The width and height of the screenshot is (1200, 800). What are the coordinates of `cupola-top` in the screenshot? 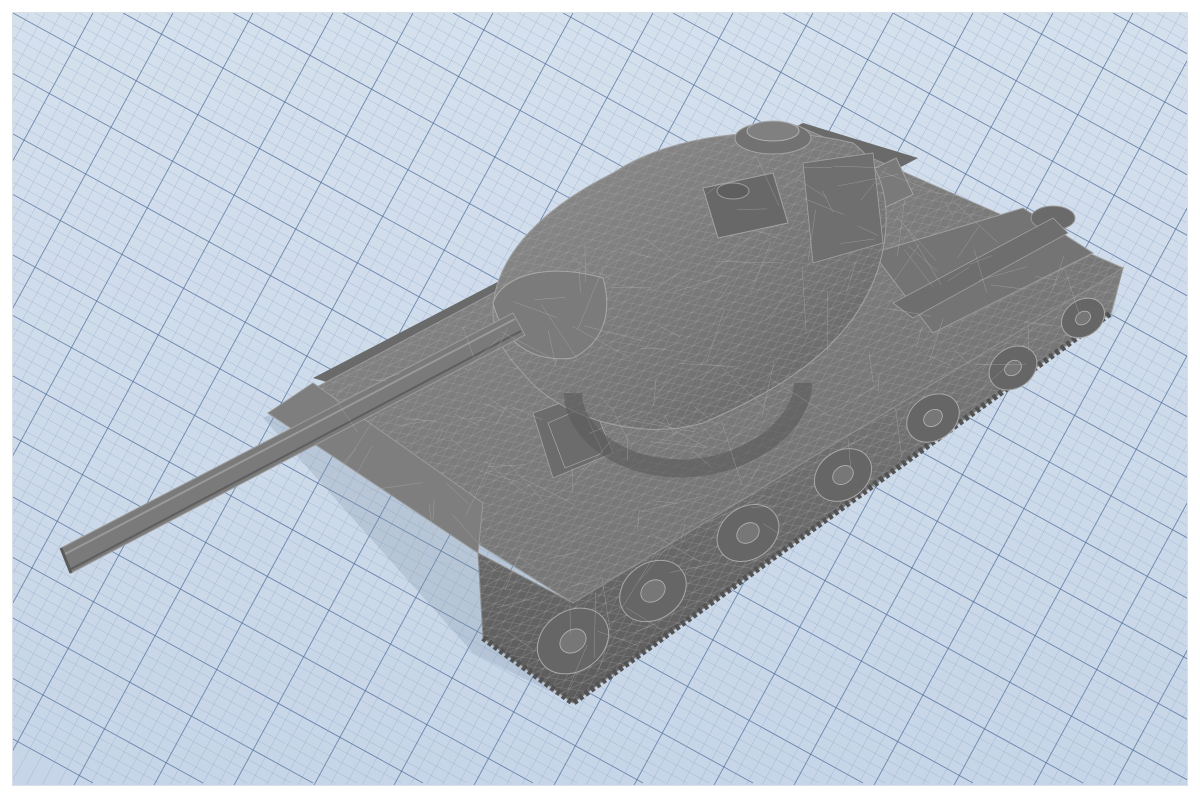 It's located at (773, 131).